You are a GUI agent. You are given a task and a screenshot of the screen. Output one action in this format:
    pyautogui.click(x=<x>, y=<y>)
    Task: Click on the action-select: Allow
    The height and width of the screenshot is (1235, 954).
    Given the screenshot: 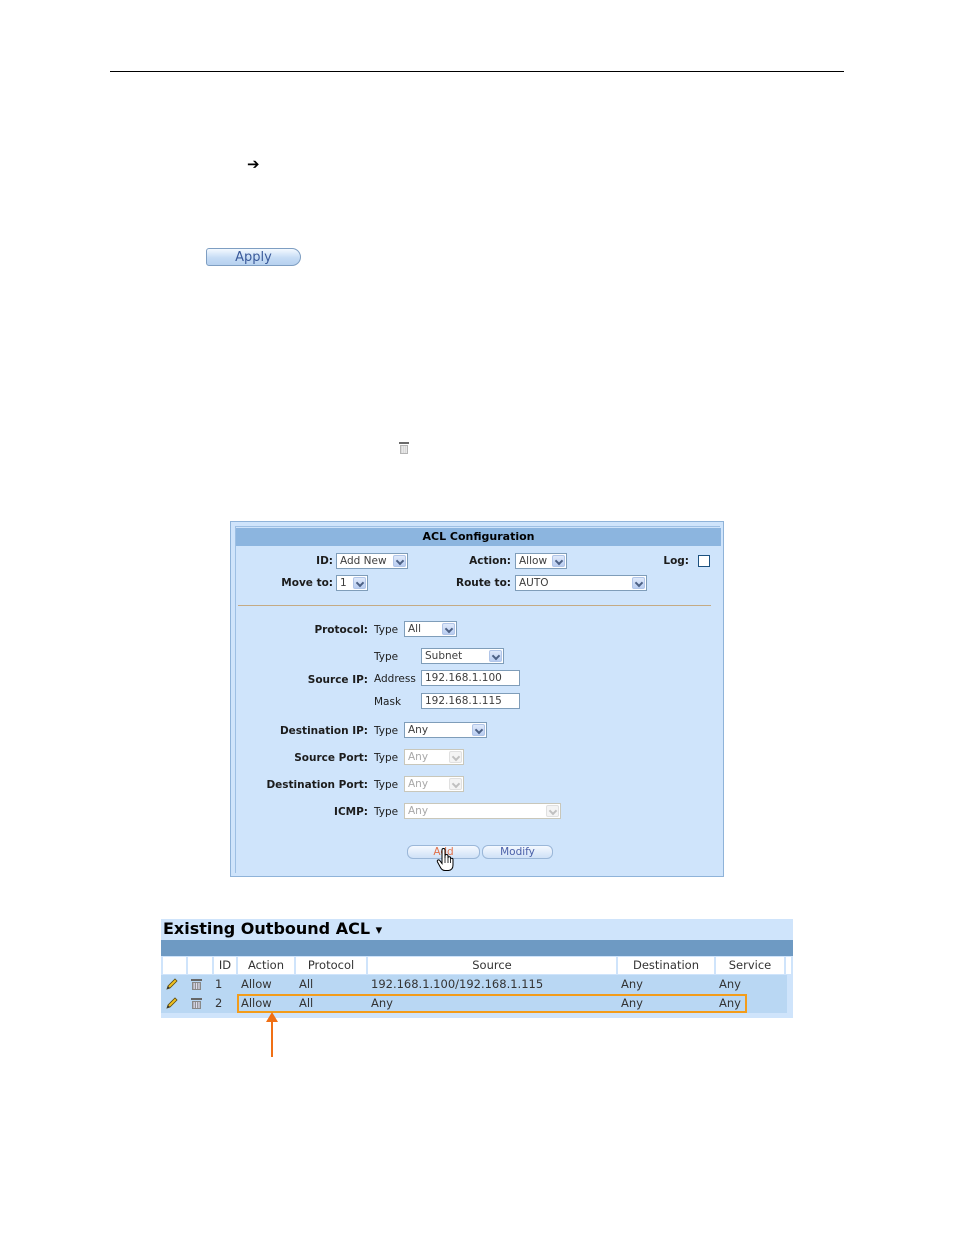 What is the action you would take?
    pyautogui.click(x=541, y=561)
    